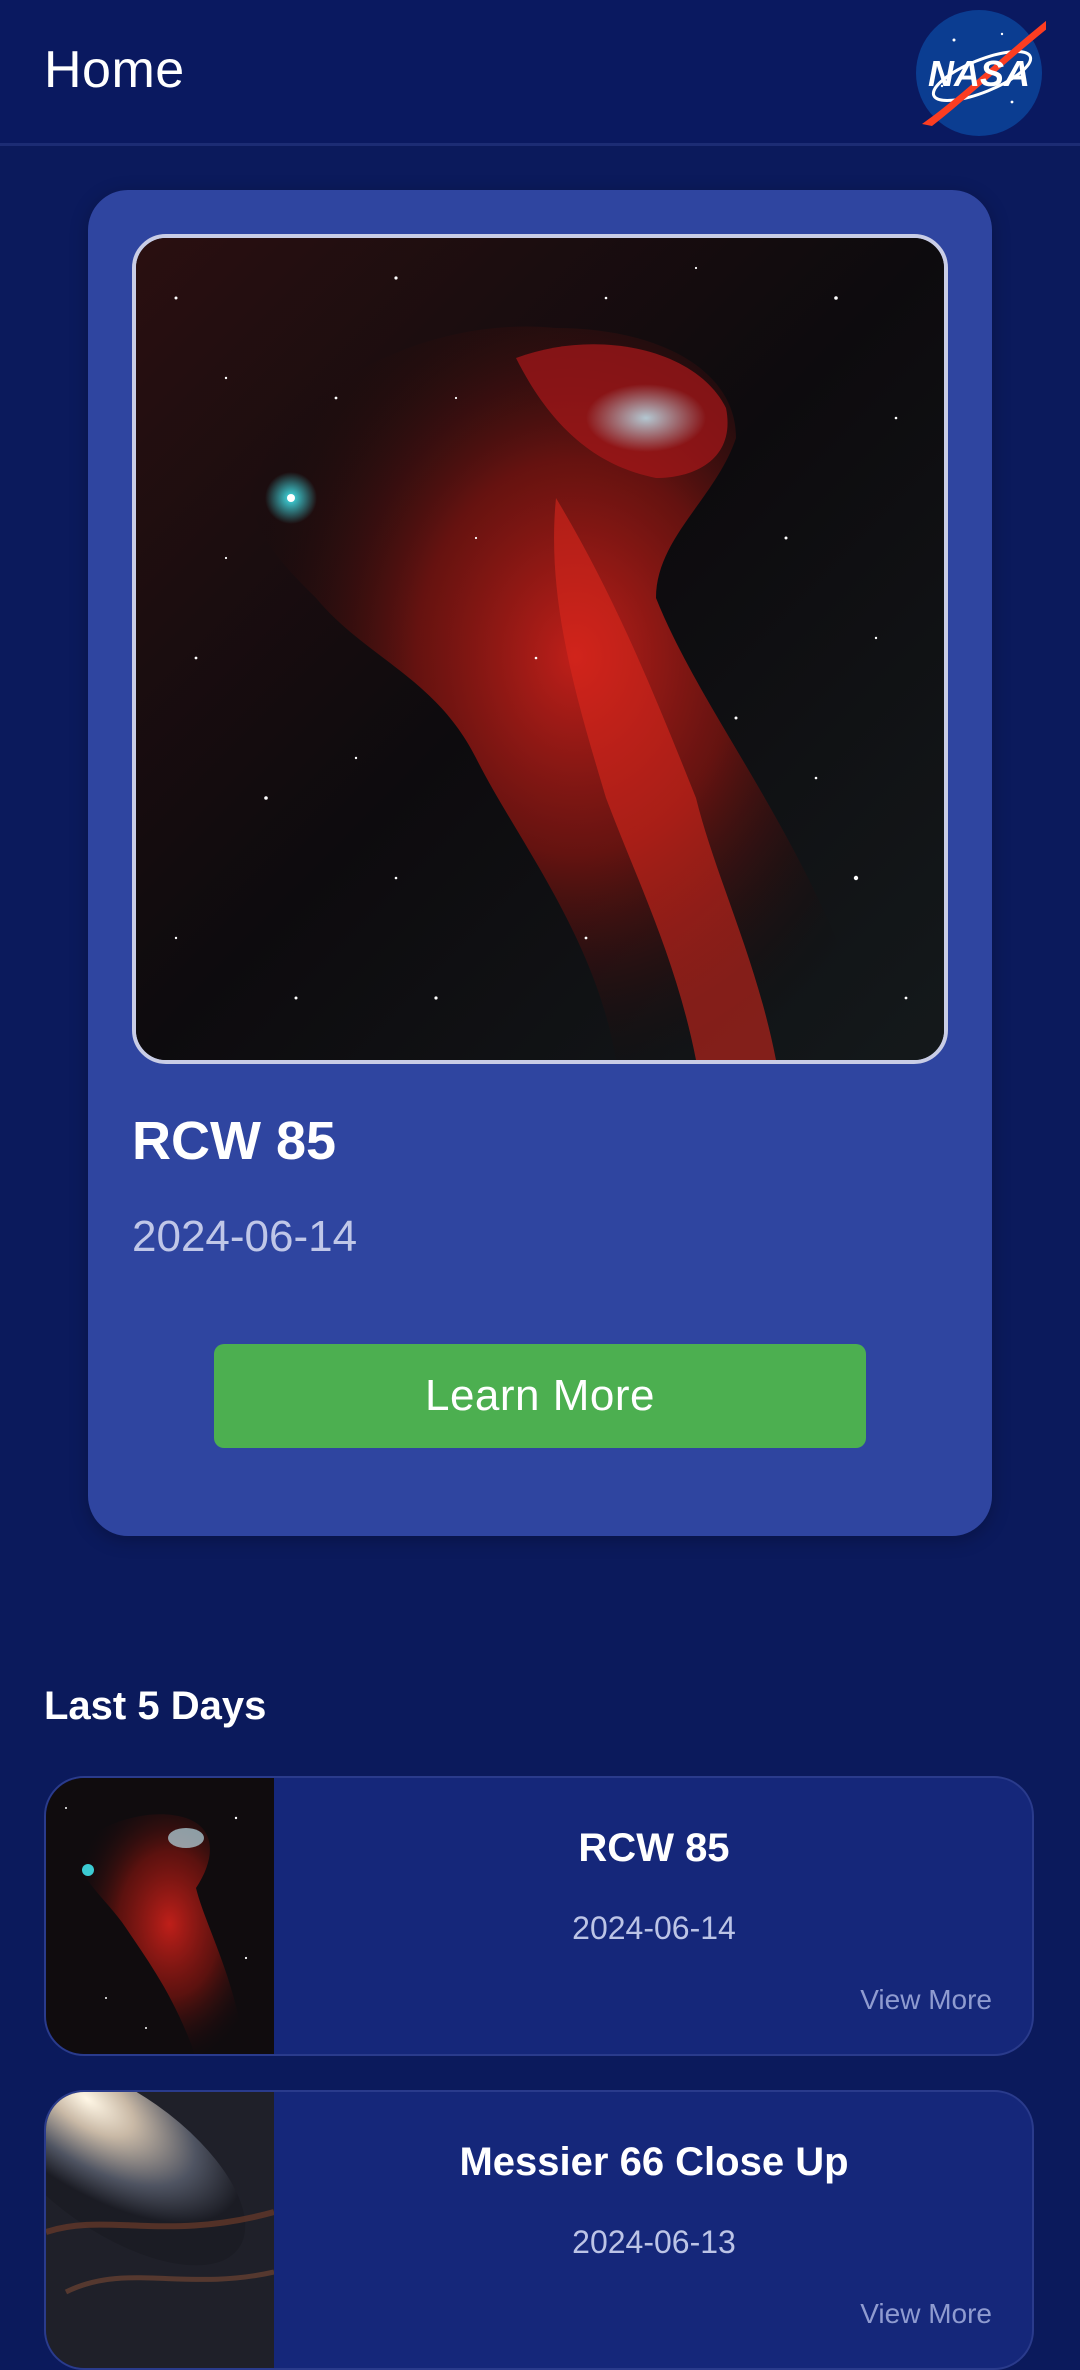  What do you see at coordinates (245, 1236) in the screenshot?
I see `featured-date: 2024-06-14` at bounding box center [245, 1236].